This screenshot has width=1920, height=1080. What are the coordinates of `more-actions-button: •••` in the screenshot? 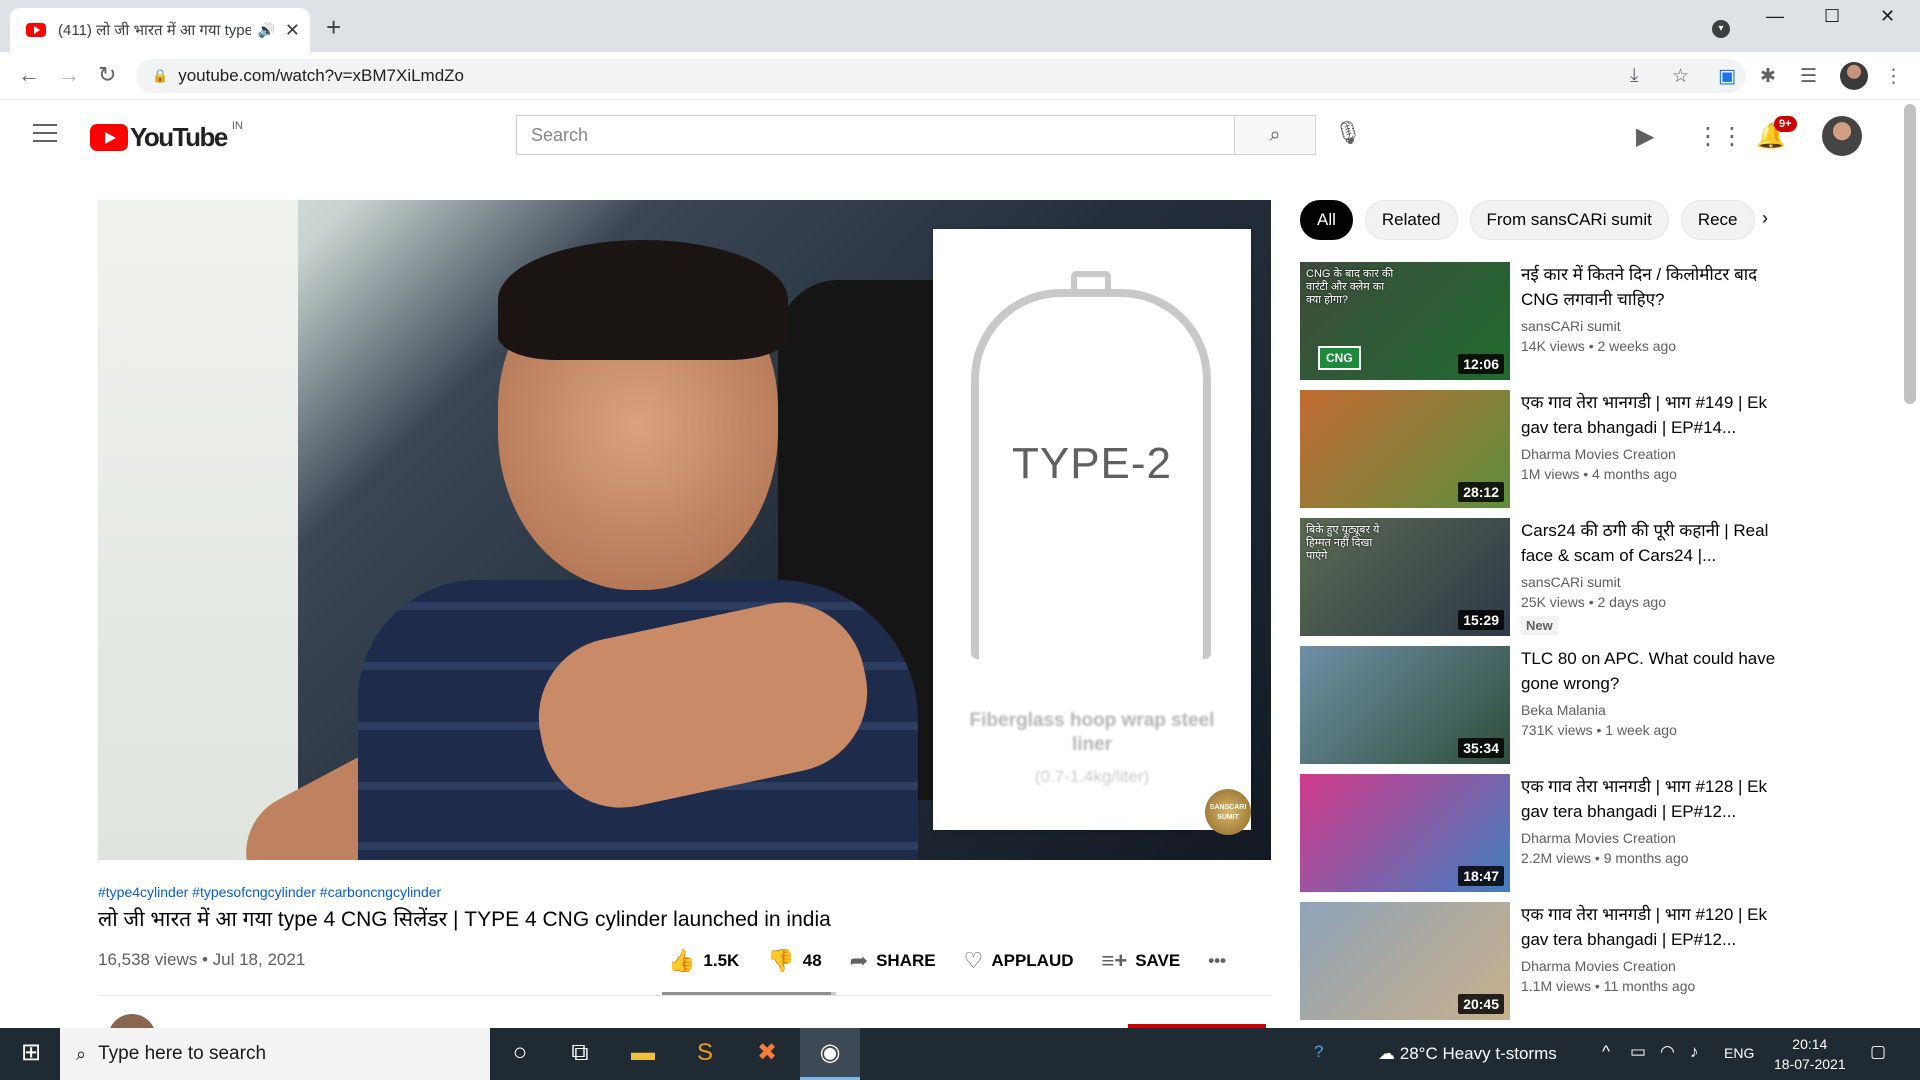 It's located at (1217, 961).